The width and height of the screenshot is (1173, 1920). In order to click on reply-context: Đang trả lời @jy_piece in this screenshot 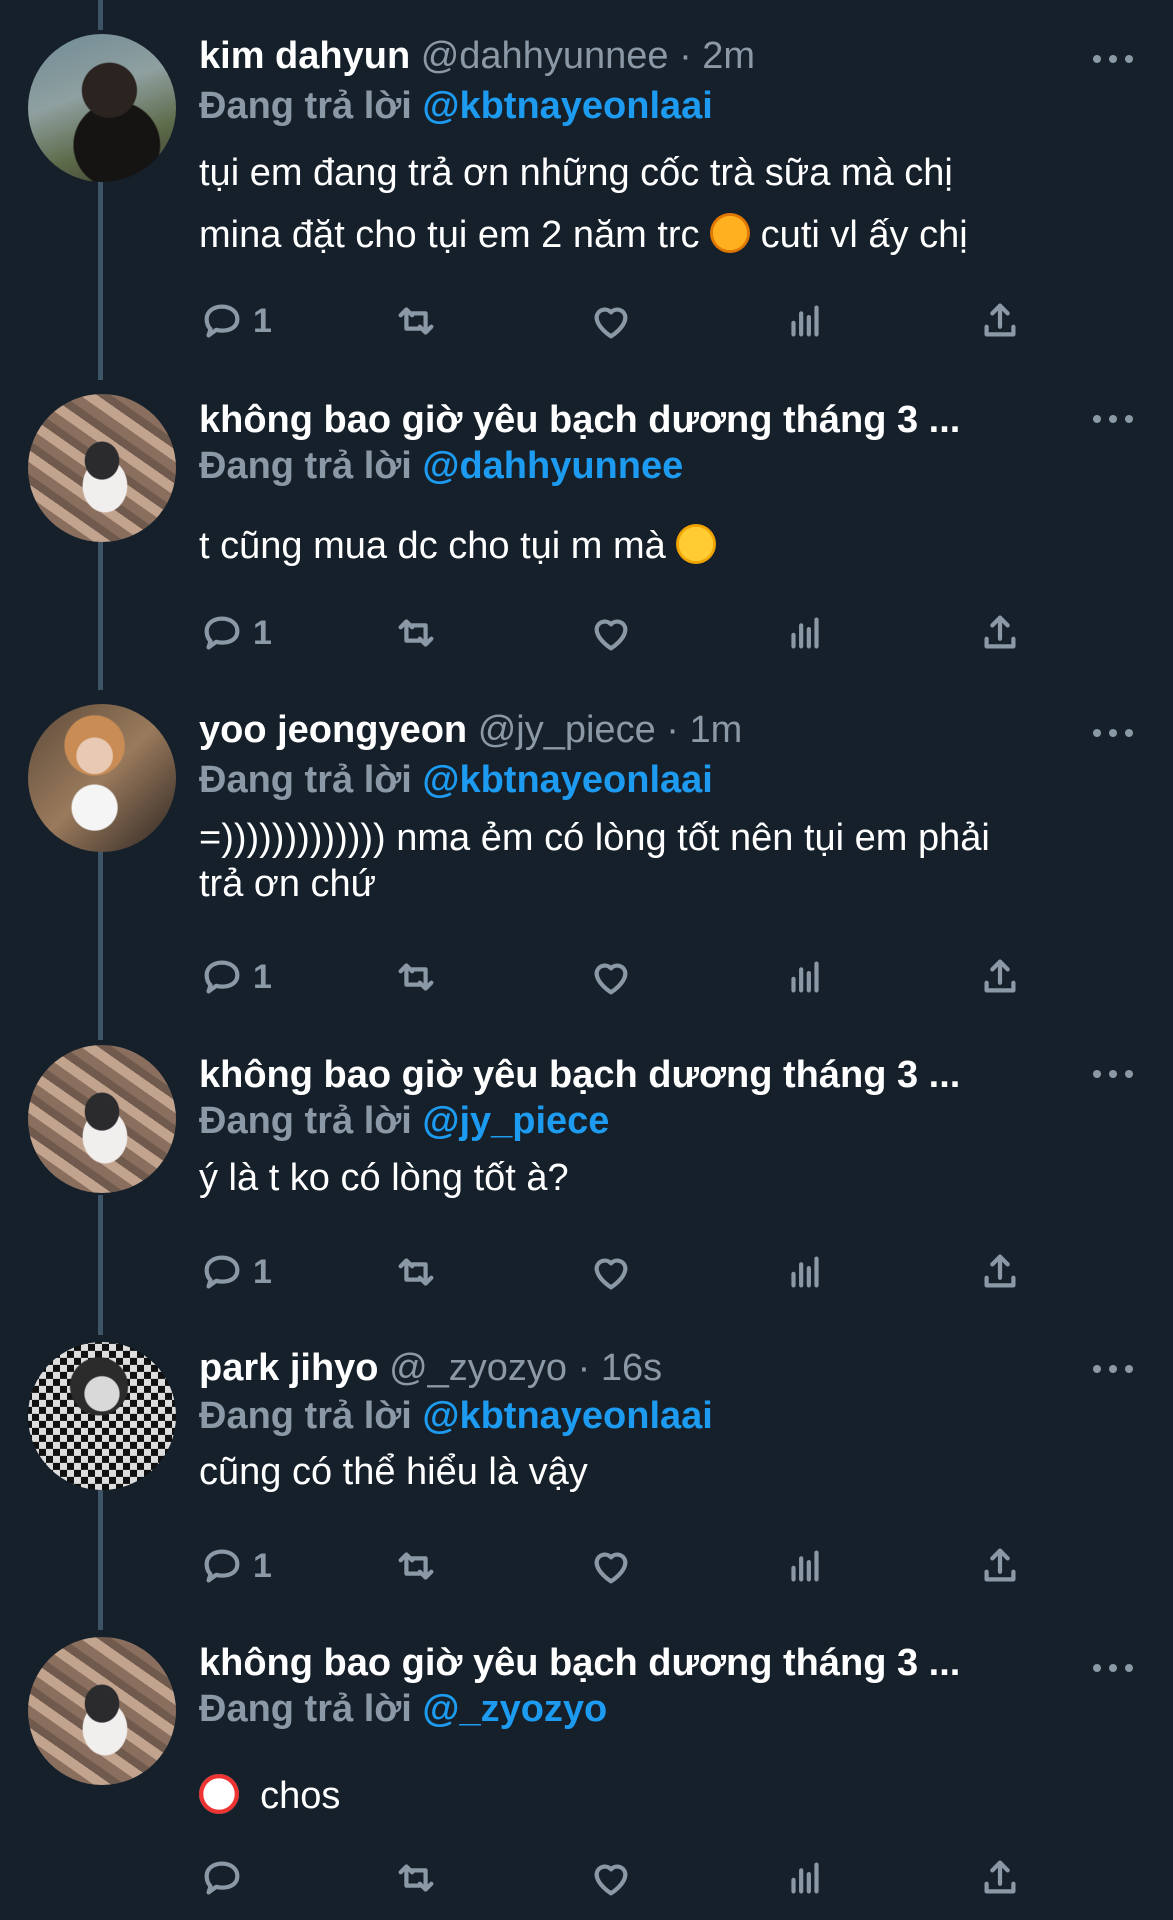, I will do `click(404, 1121)`.